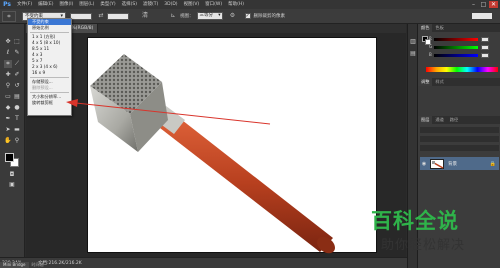 The width and height of the screenshot is (500, 268). What do you see at coordinates (17, 64) in the screenshot?
I see `eyedropper-tool-icon: ⟋` at bounding box center [17, 64].